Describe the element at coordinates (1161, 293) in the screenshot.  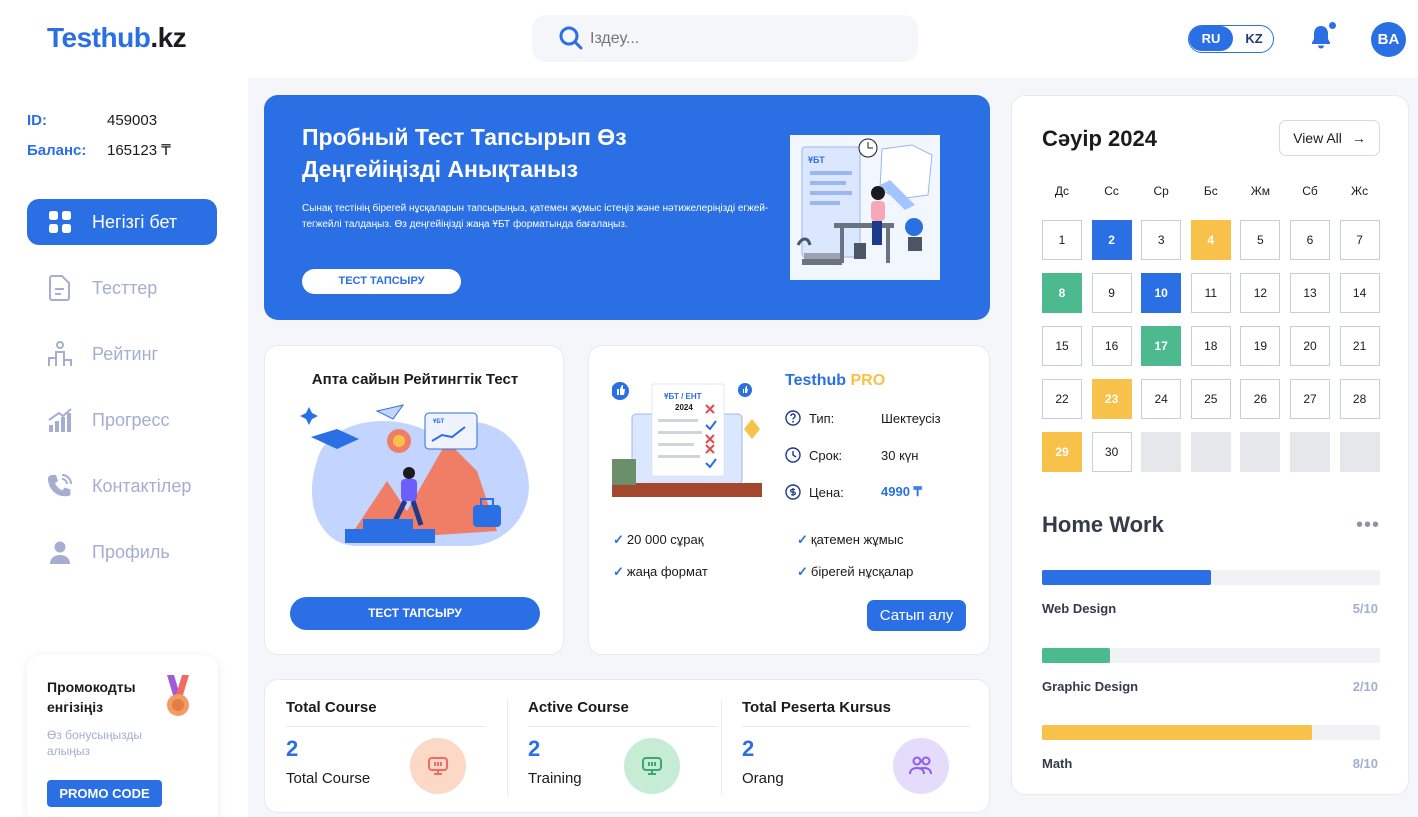
I see `calendar-day: 10` at that location.